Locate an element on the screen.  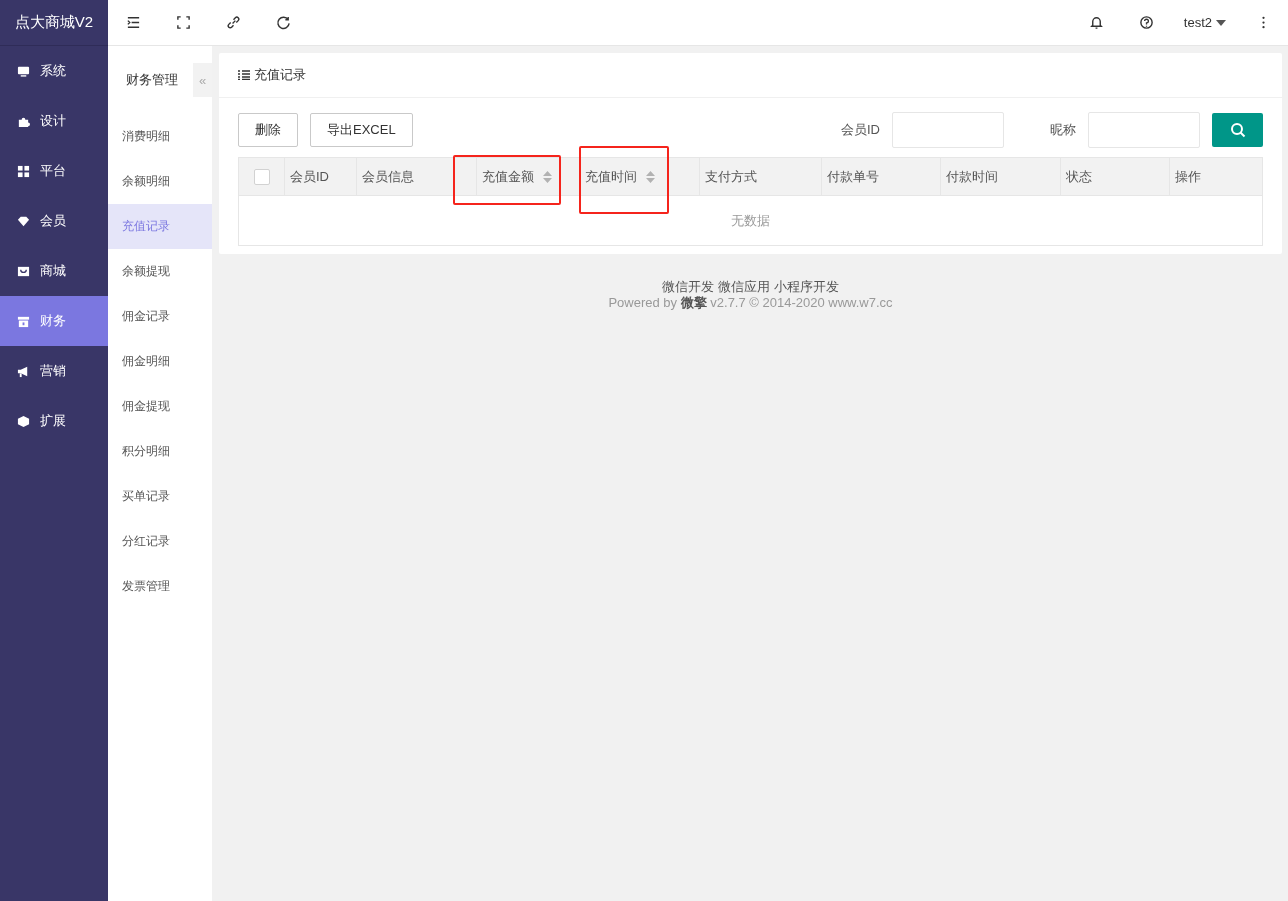
submenu-item: 分红记录 is located at coordinates (160, 541).